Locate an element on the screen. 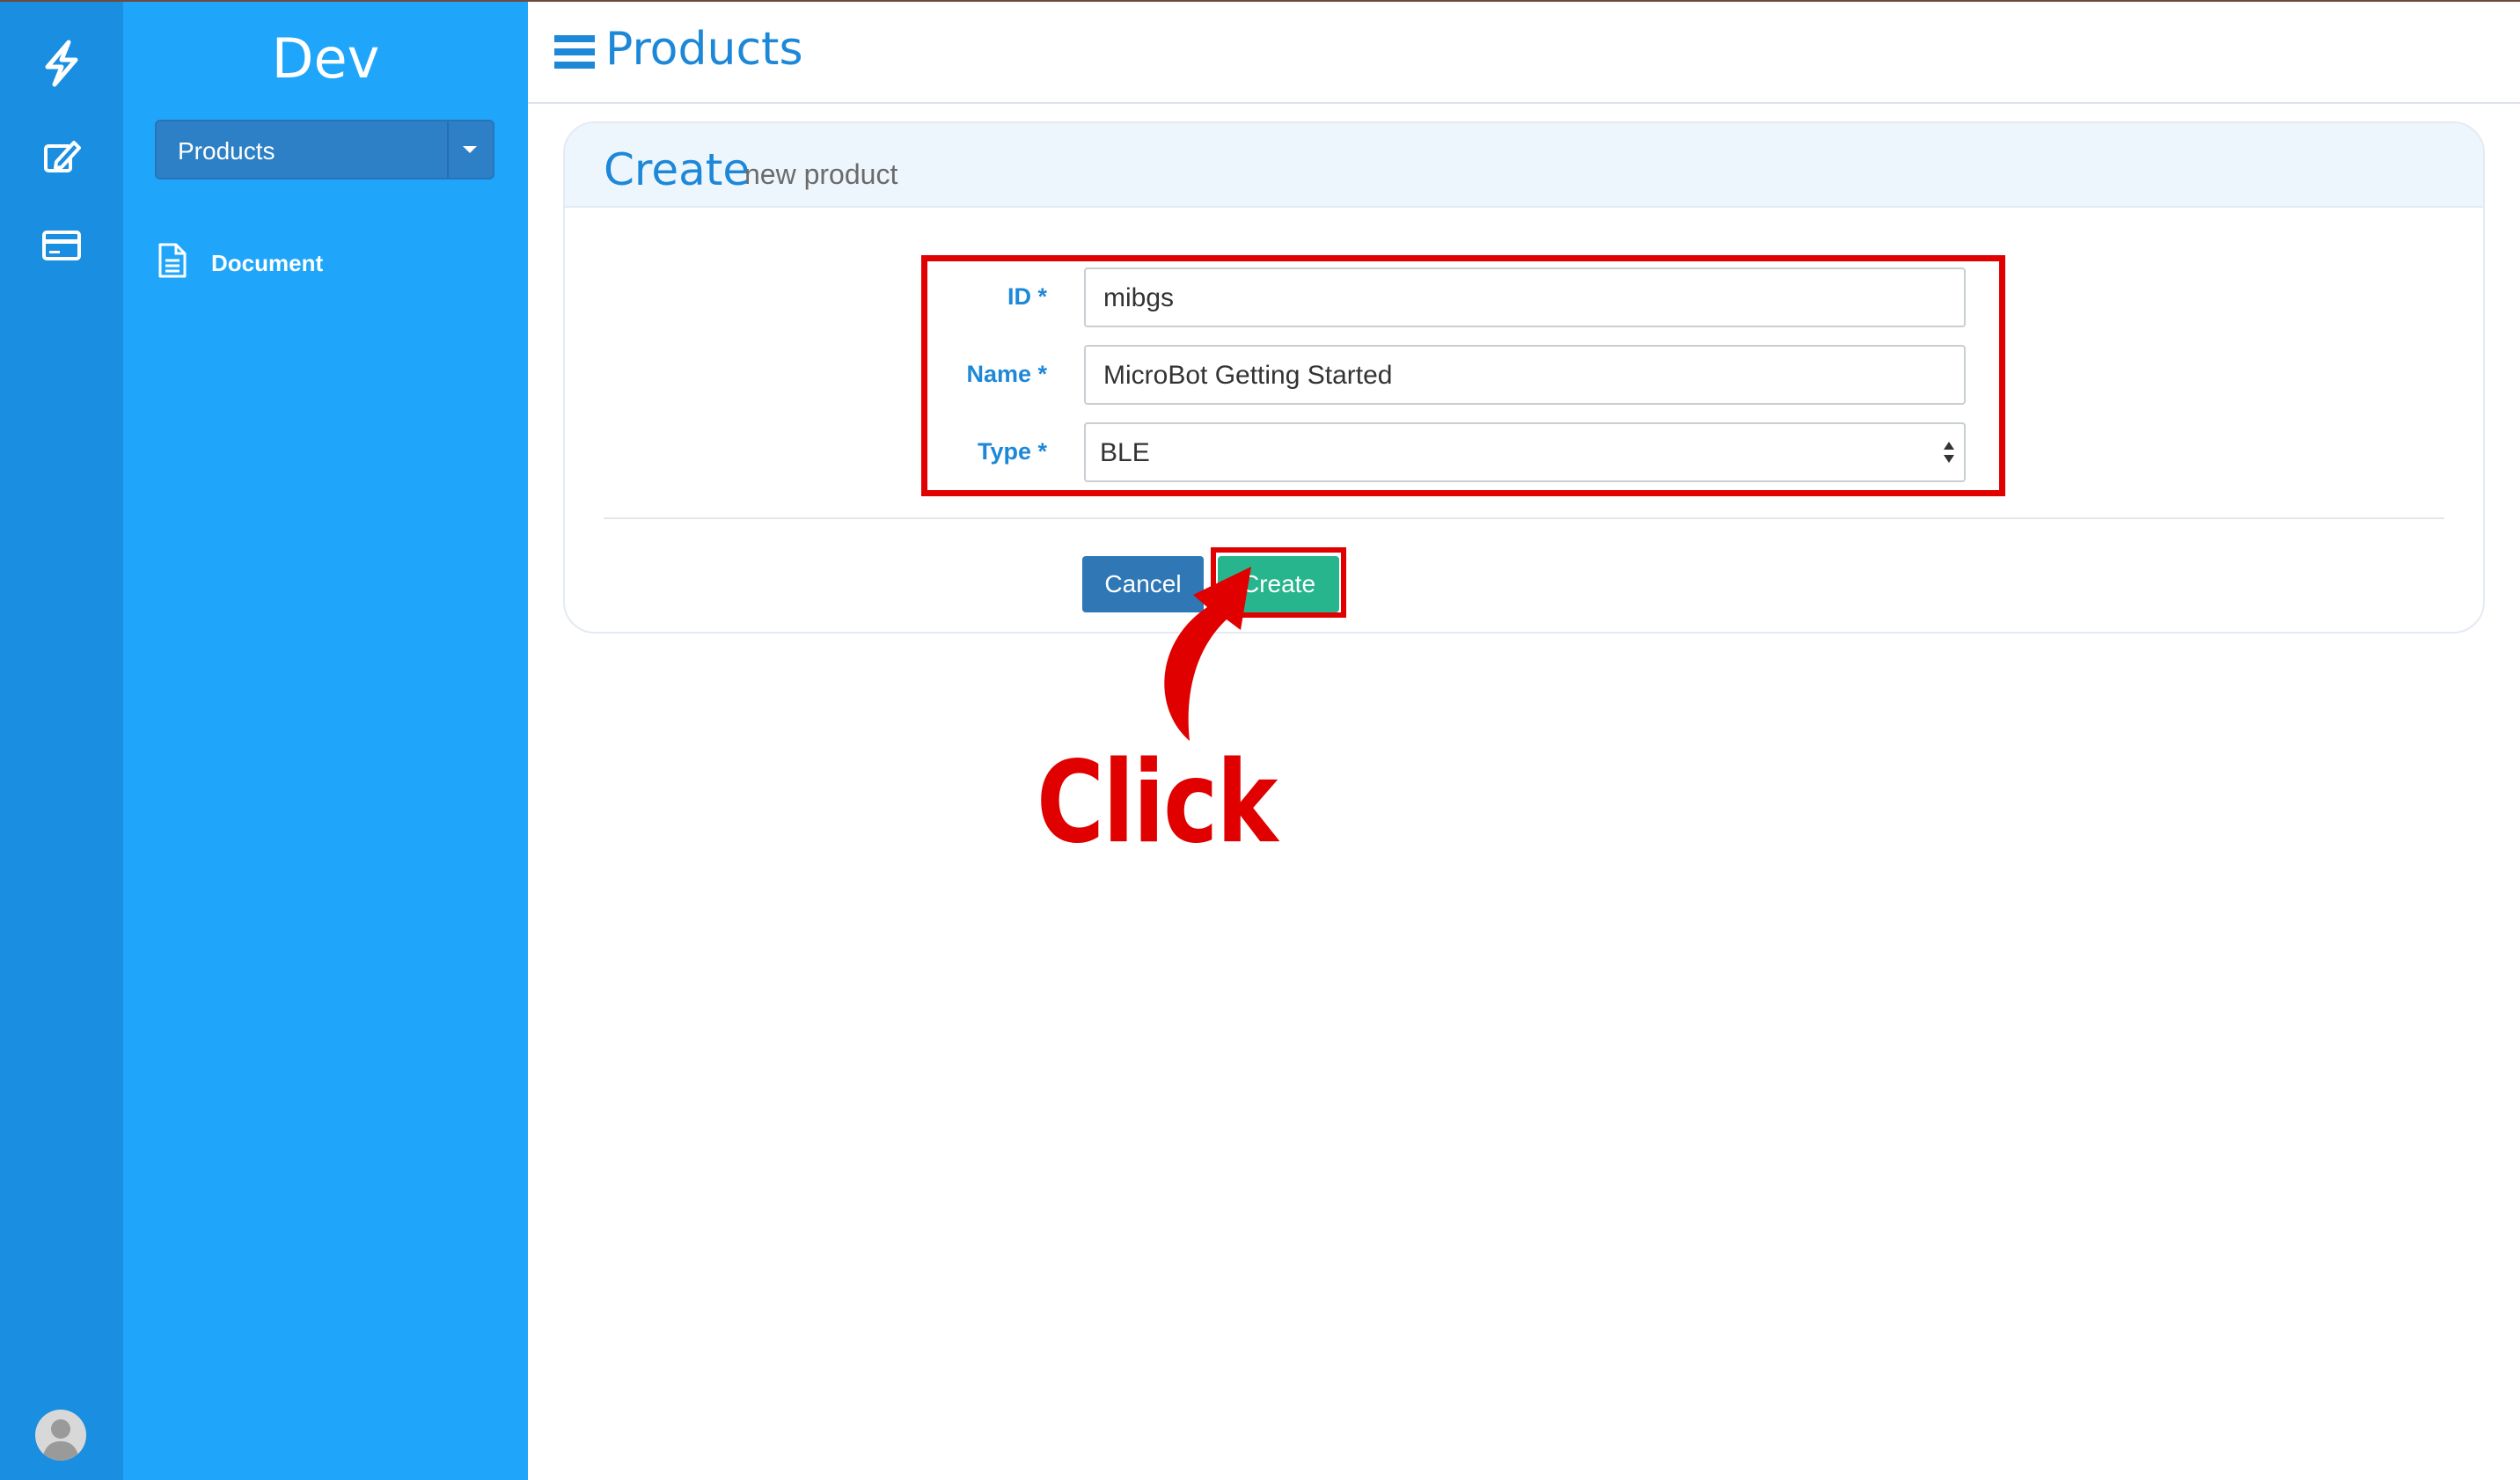 This screenshot has width=2520, height=1480. curved-arrow-icon is located at coordinates (1196, 644).